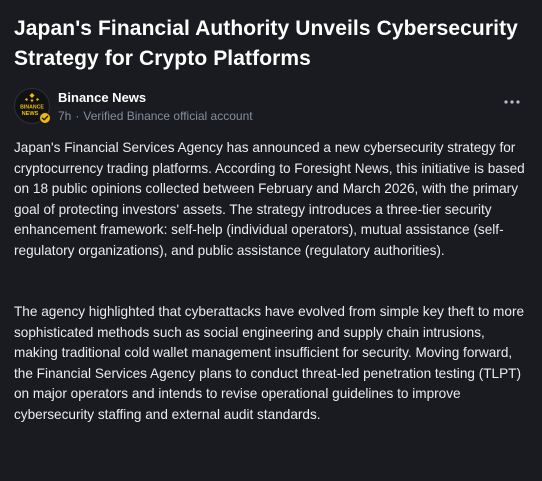  I want to click on author-meta: 7h · Verified Binance official account, so click(155, 116).